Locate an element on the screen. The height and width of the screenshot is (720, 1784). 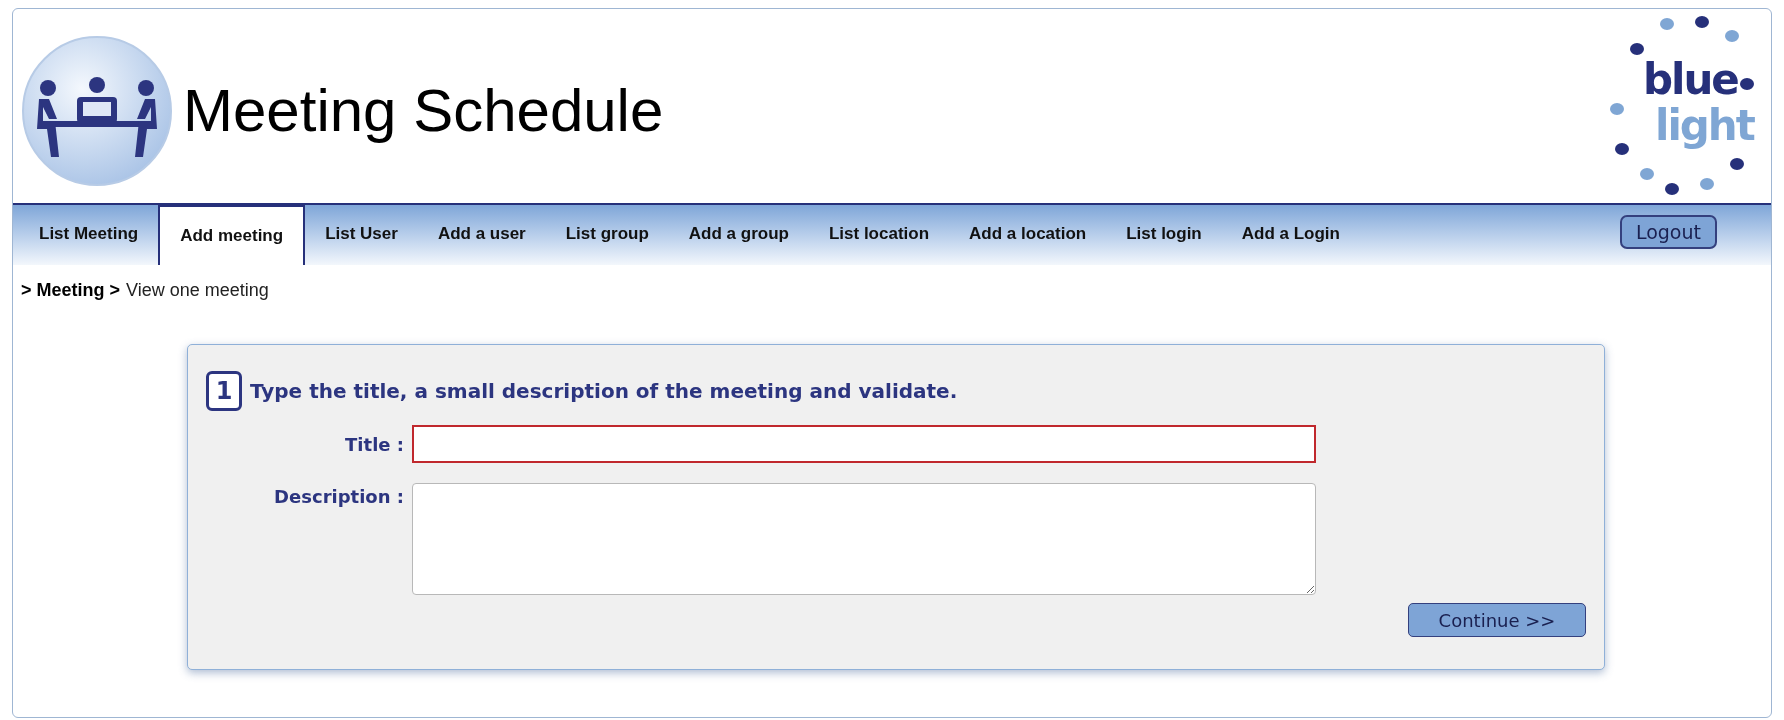
field-label: Description : is located at coordinates (339, 497).